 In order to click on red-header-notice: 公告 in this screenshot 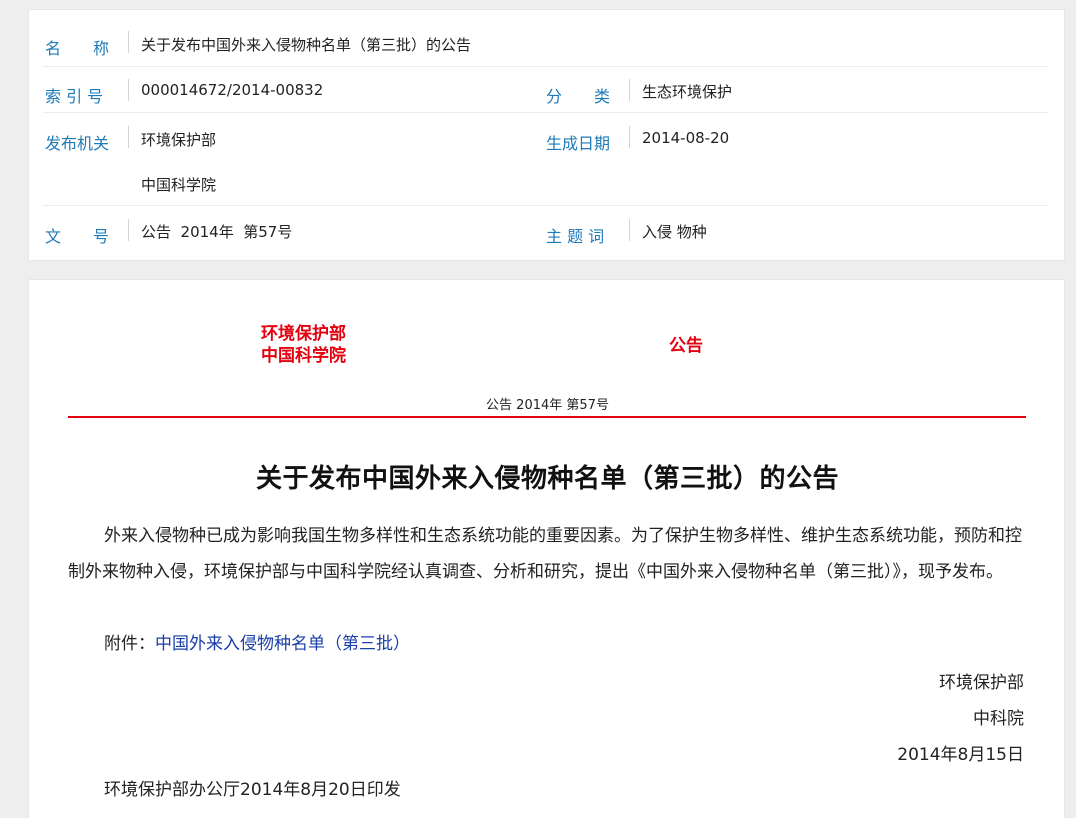, I will do `click(686, 346)`.